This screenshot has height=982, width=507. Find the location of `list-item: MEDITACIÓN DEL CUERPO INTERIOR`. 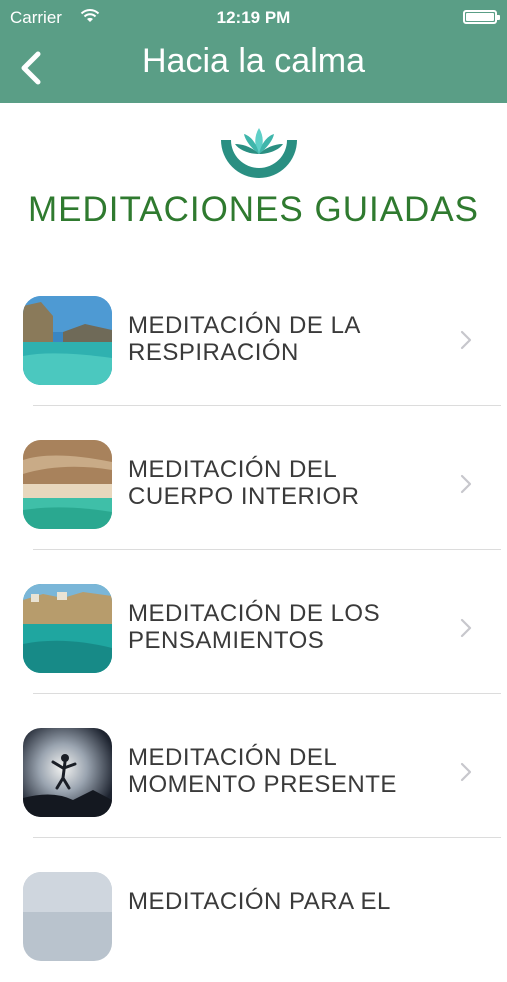

list-item: MEDITACIÓN DEL CUERPO INTERIOR is located at coordinates (253, 478).